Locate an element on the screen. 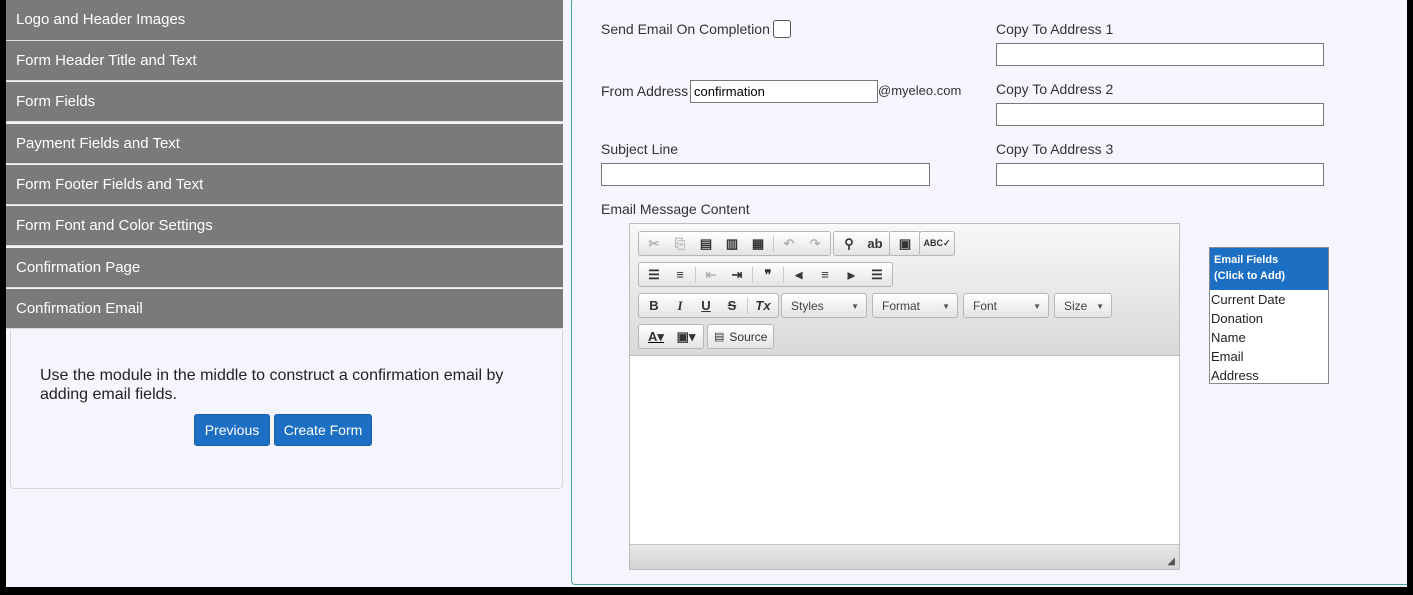  accordion-item-form-fields: Form Fields is located at coordinates (284, 102).